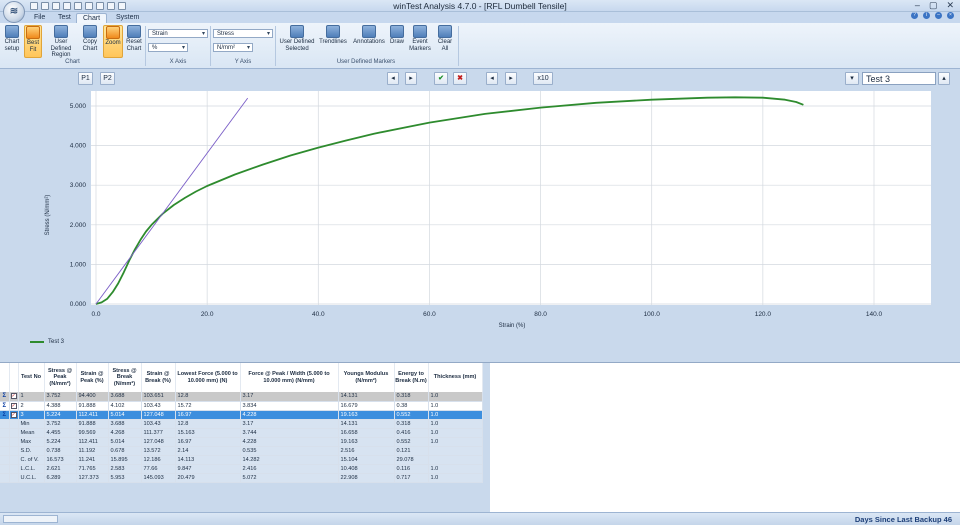 The height and width of the screenshot is (525, 960). I want to click on value-cell: 2.516, so click(366, 451).